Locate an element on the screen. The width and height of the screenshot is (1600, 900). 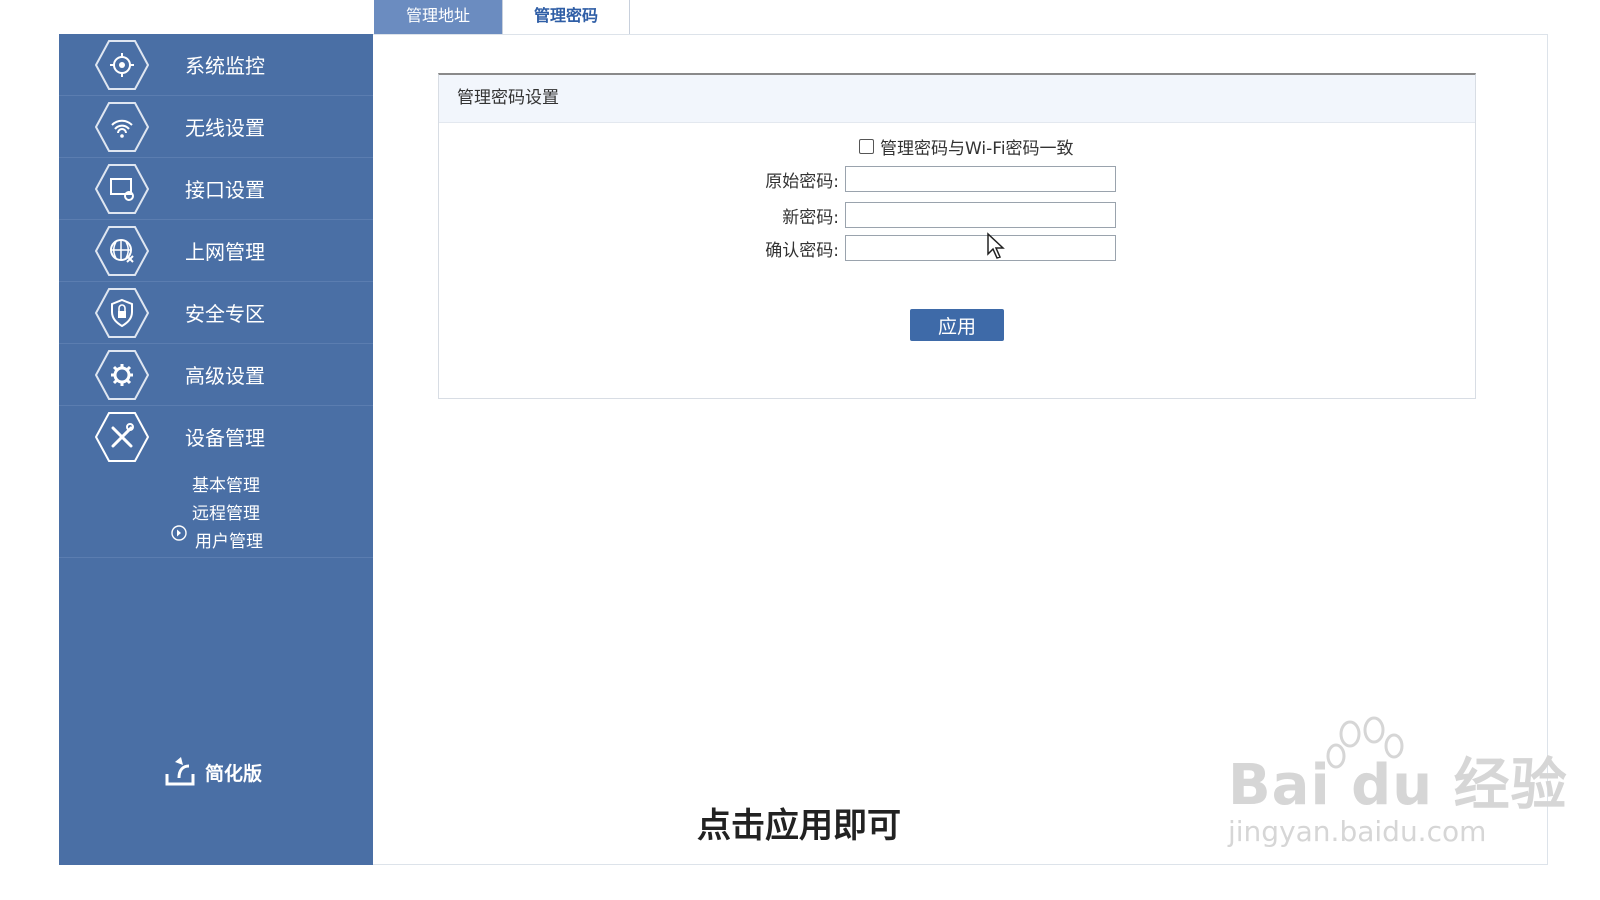
sidebar-item-label: 接口设置 is located at coordinates (225, 190).